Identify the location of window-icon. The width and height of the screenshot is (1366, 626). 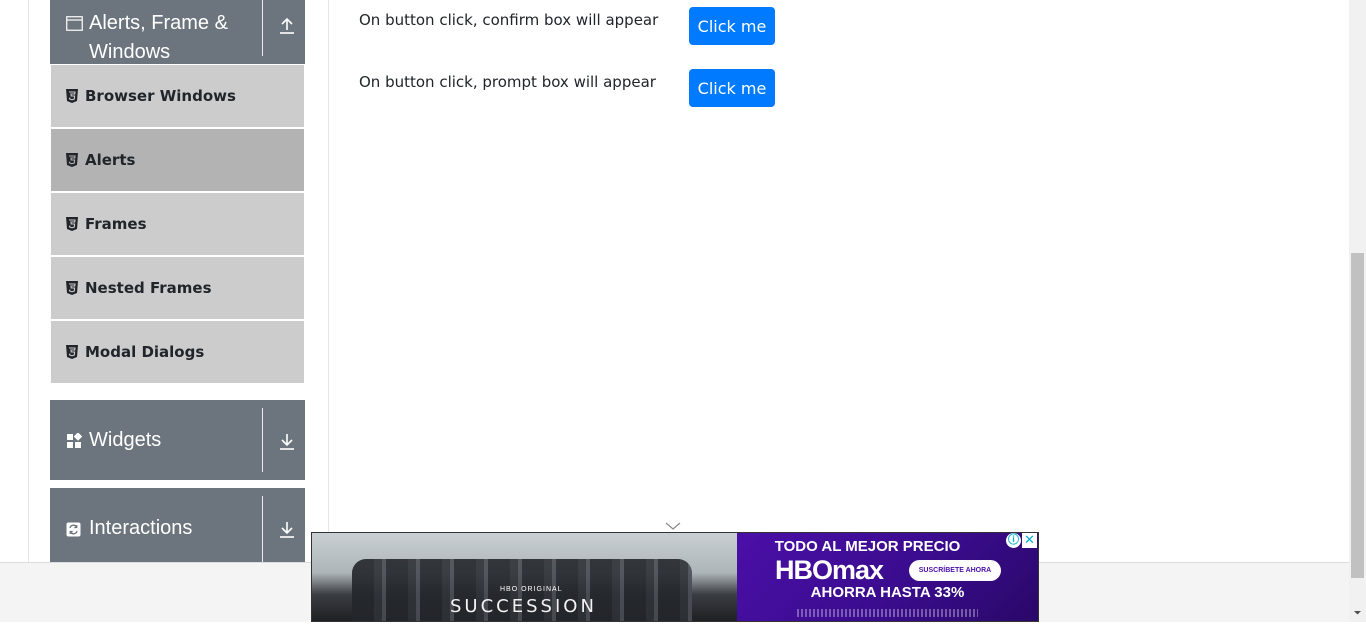
(74, 26).